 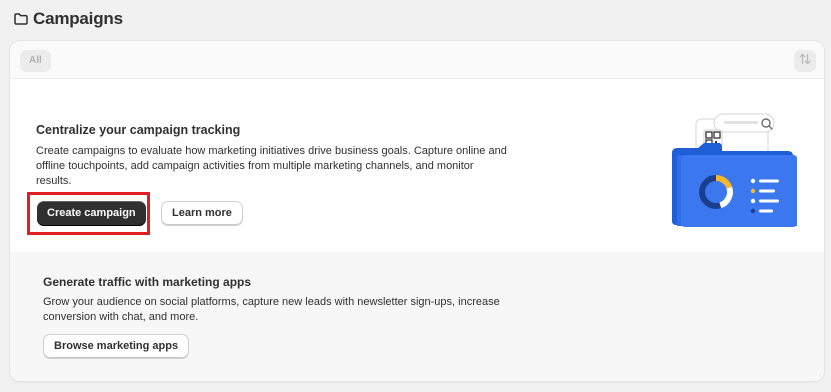 What do you see at coordinates (78, 18) in the screenshot?
I see `page-title: Campaigns` at bounding box center [78, 18].